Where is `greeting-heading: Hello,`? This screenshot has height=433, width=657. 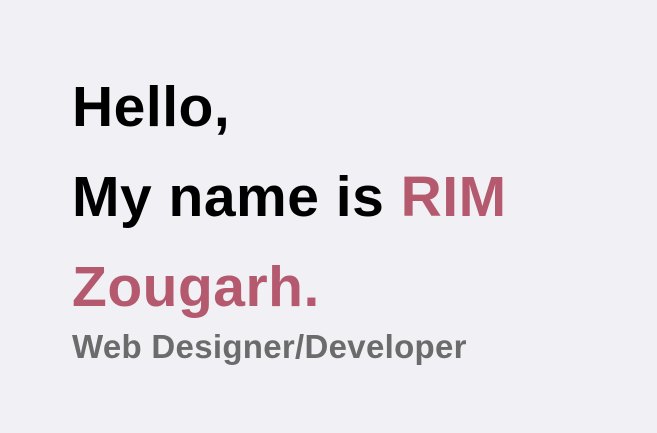 greeting-heading: Hello, is located at coordinates (151, 107).